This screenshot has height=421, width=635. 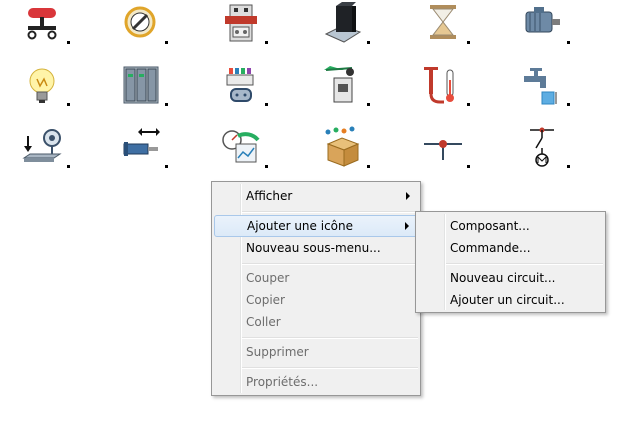 I want to click on ink-bottle-icon, so click(x=346, y=24).